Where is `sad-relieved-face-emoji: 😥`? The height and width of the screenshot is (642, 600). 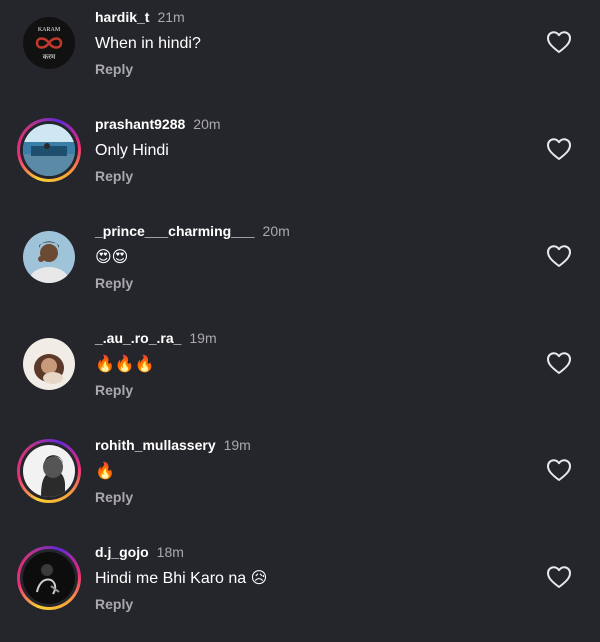 sad-relieved-face-emoji: 😥 is located at coordinates (259, 578).